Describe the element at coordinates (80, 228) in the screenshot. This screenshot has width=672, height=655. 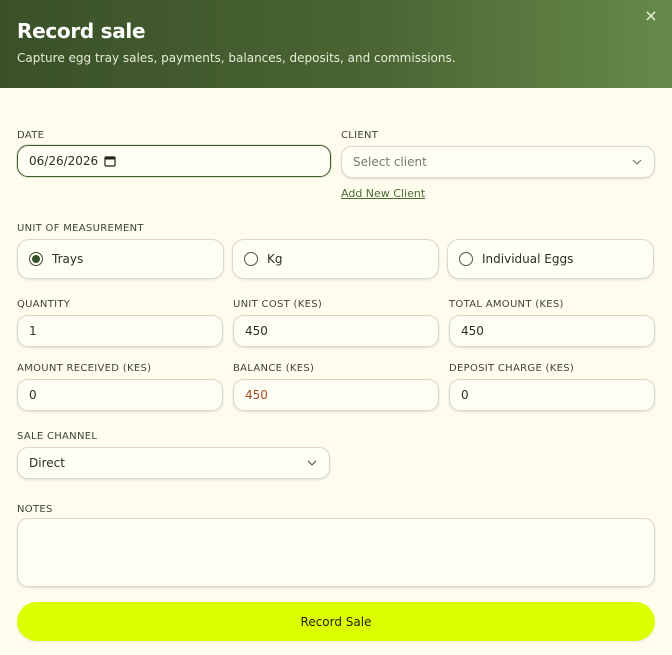
I see `unit-label: UNIT OF MEASUREMENT` at that location.